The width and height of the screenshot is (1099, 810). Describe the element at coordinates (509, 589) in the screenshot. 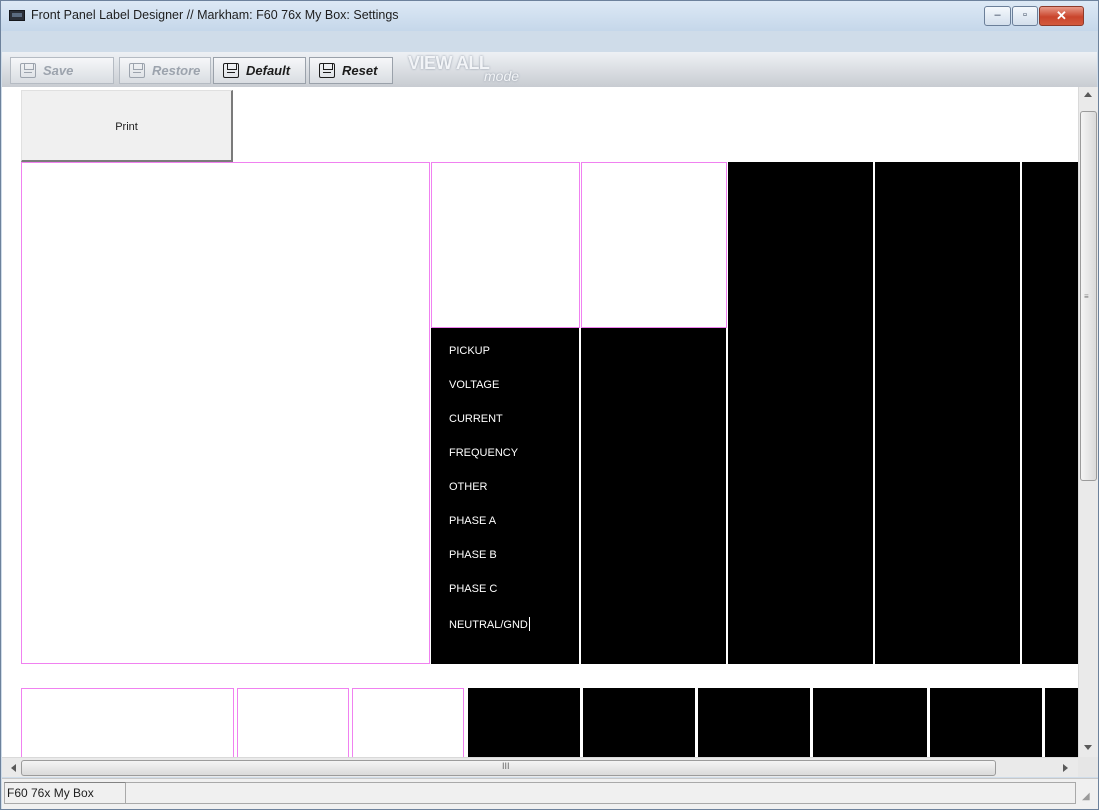

I see `led-label-item: PHASE C` at that location.